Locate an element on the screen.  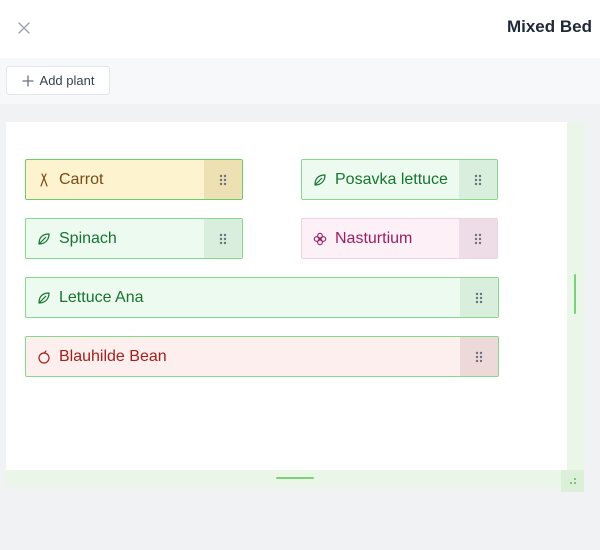
plant-card-blauhilde-bean: Blauhilde Bean is located at coordinates (262, 356).